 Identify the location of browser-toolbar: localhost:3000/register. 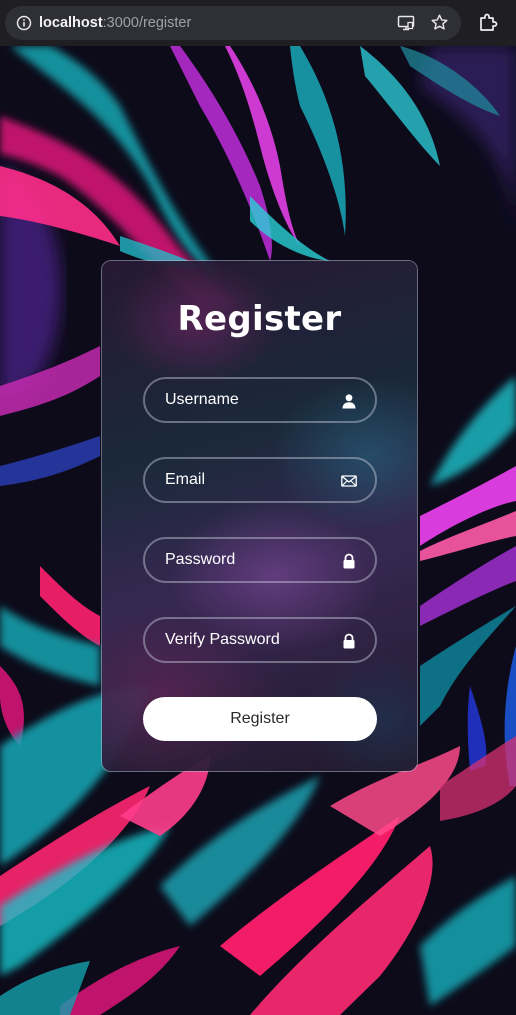
(258, 23).